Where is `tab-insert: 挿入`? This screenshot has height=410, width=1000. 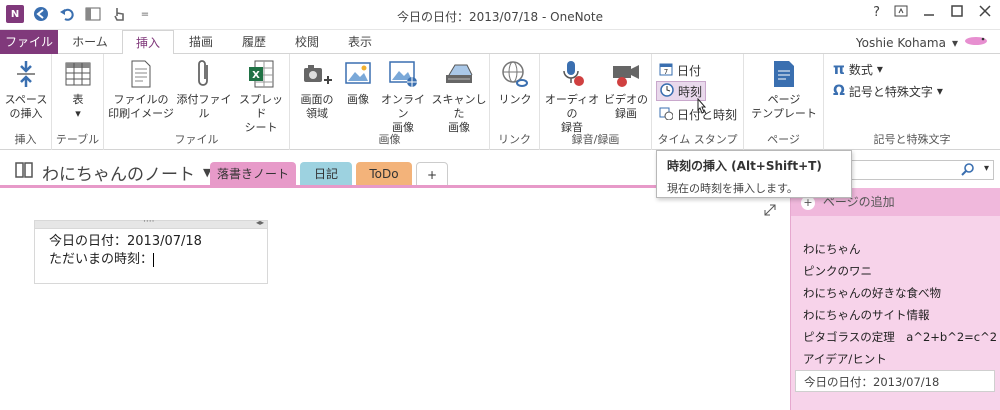 tab-insert: 挿入 is located at coordinates (148, 42).